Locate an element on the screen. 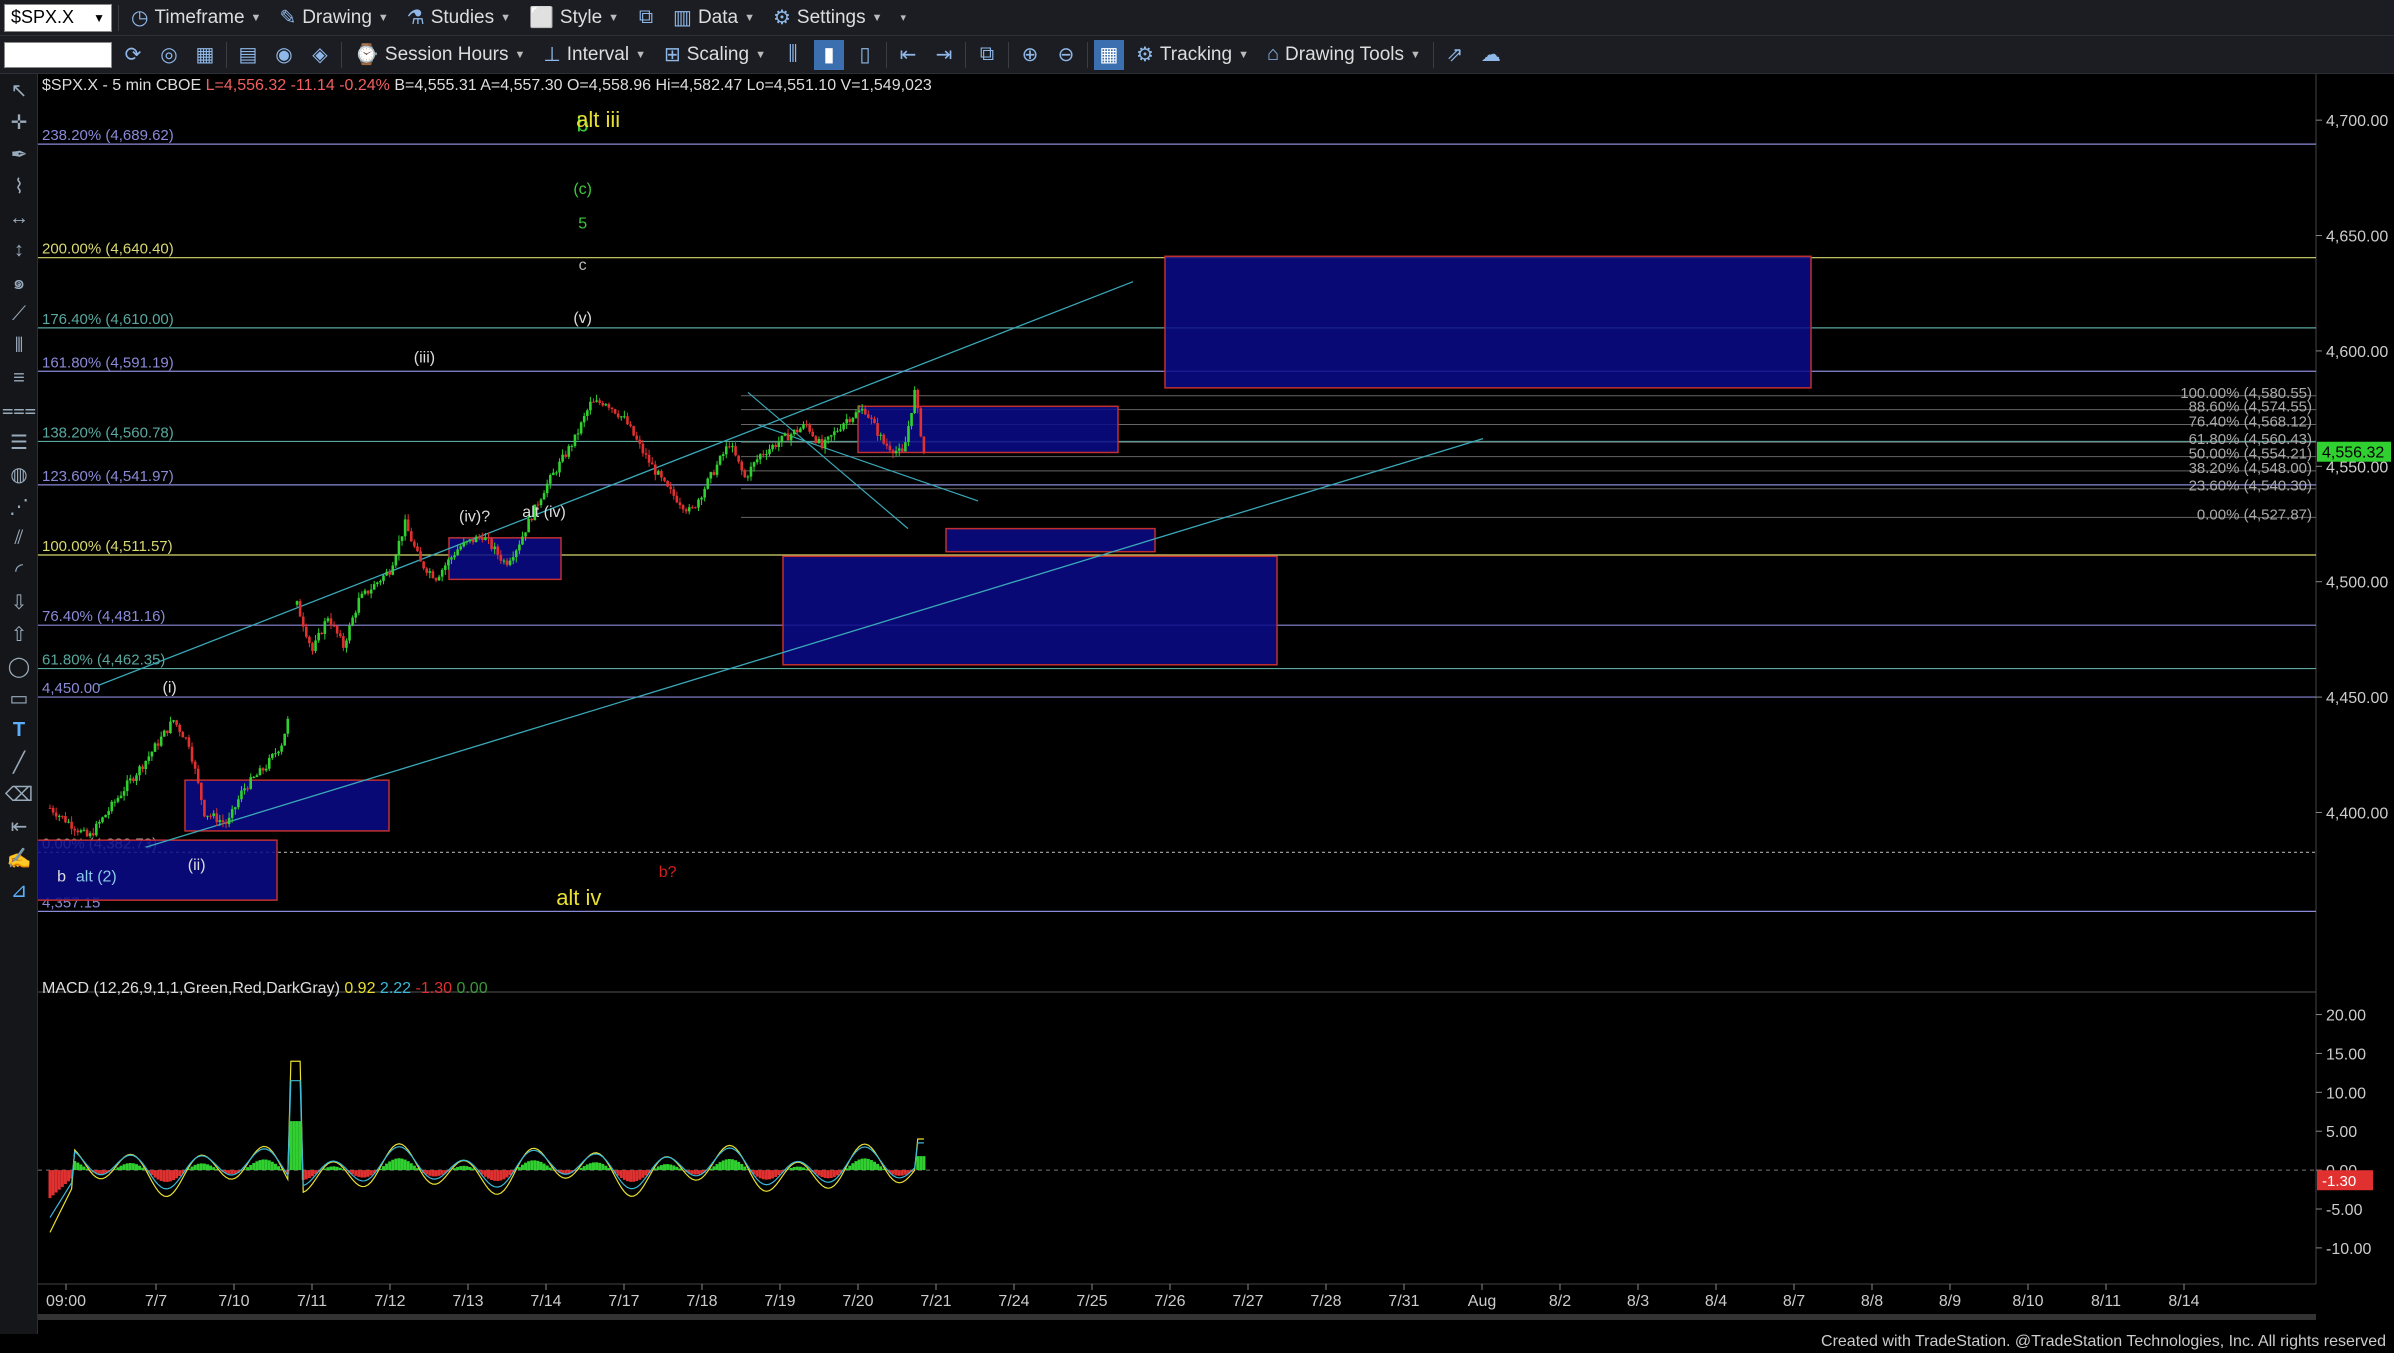 The image size is (2394, 1353). brush-icon: ⌇ is located at coordinates (19, 186).